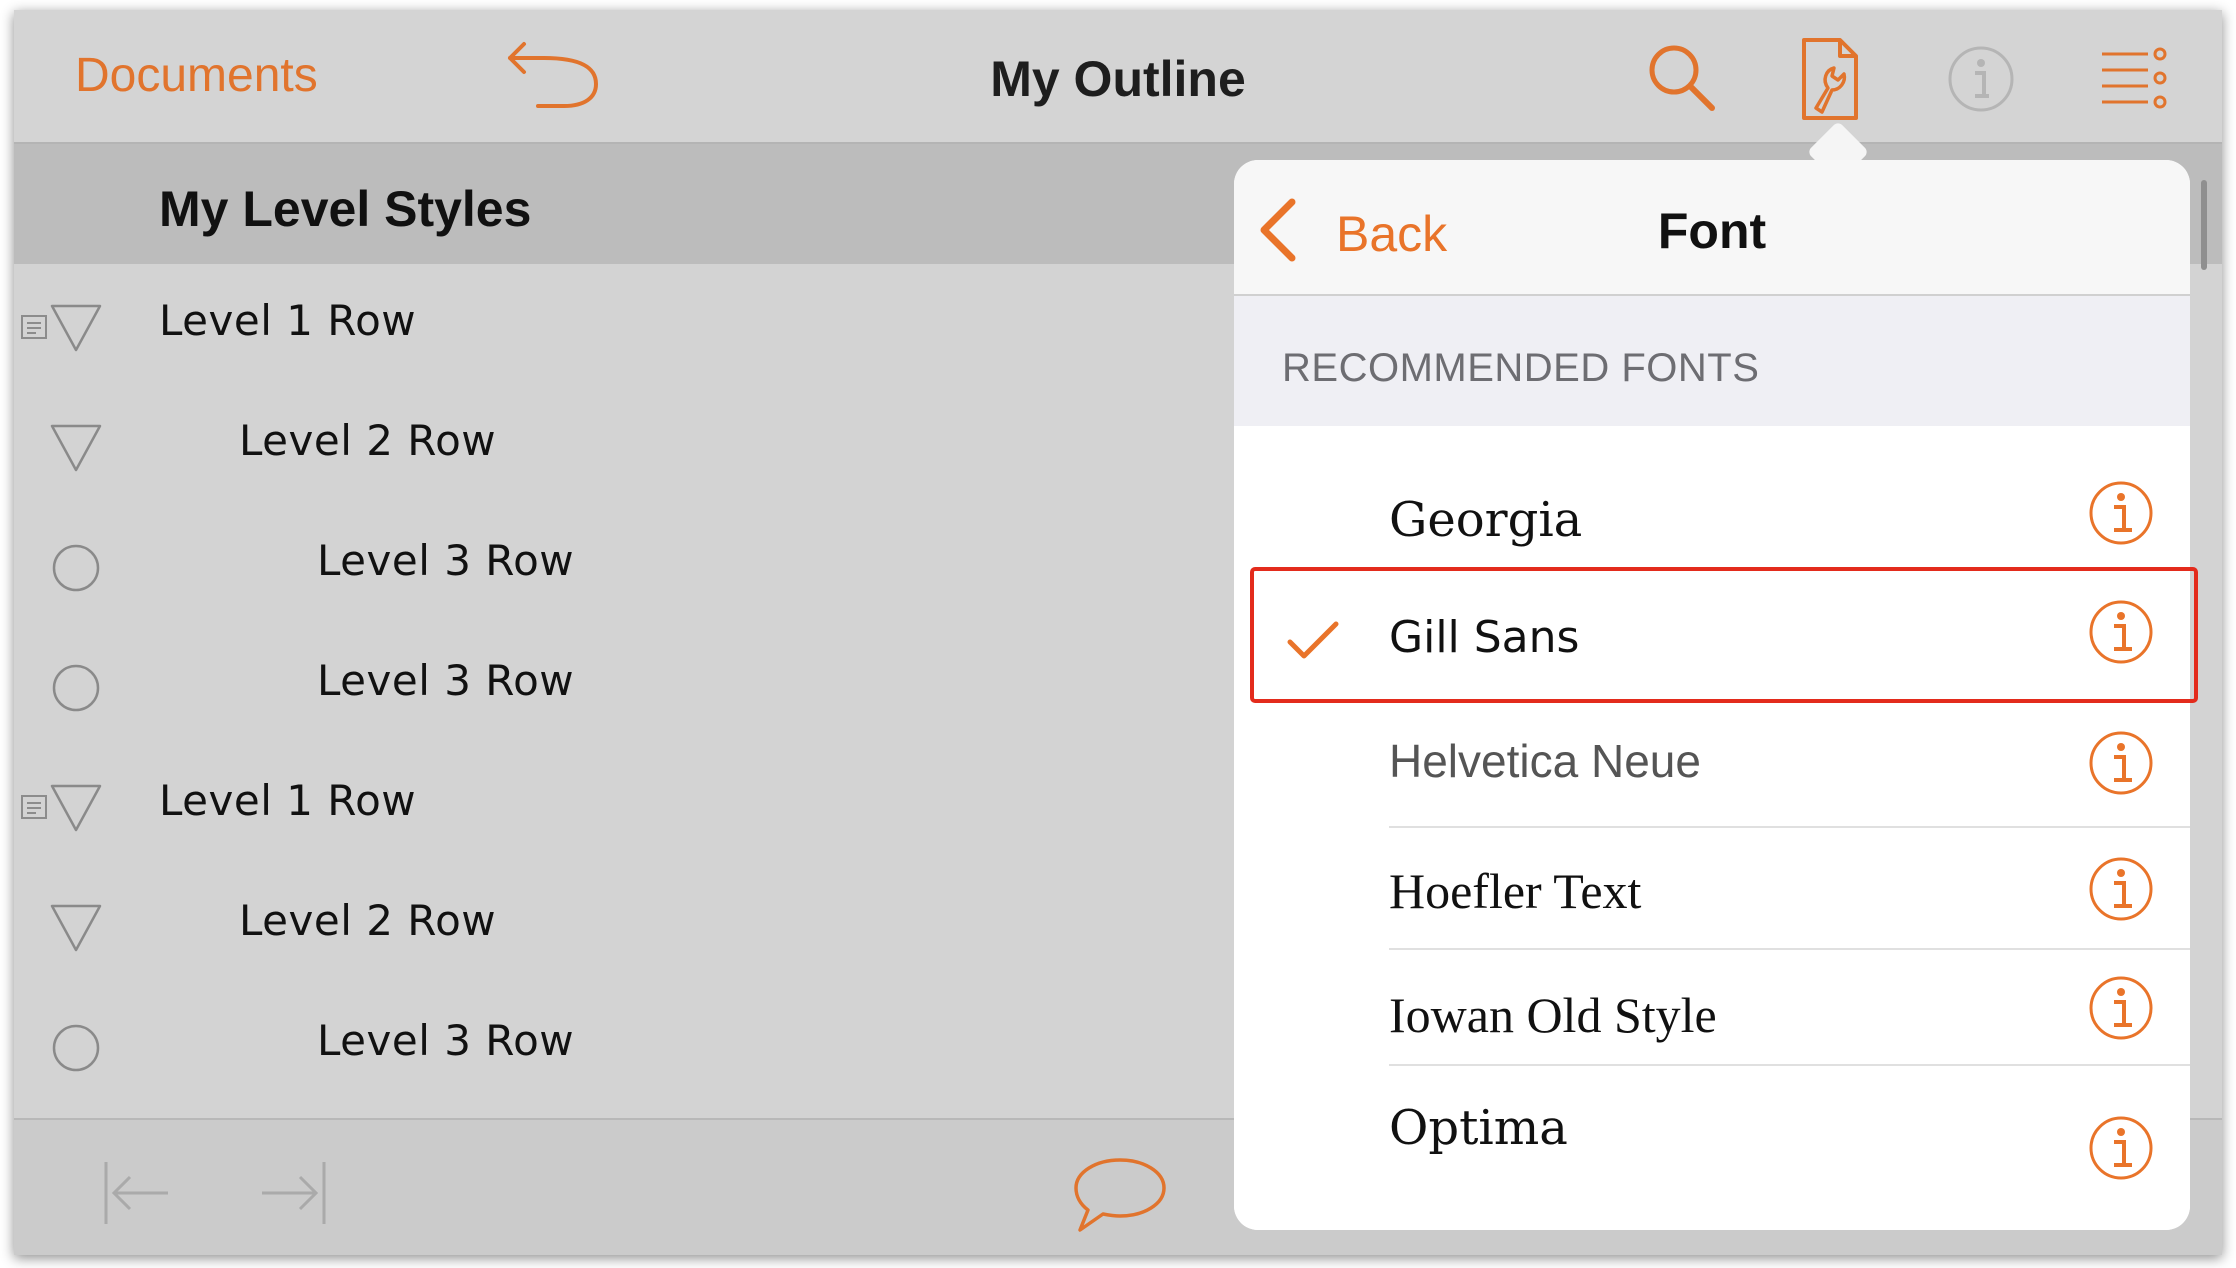 This screenshot has height=1268, width=2236. Describe the element at coordinates (293, 1193) in the screenshot. I see `indent-icon` at that location.